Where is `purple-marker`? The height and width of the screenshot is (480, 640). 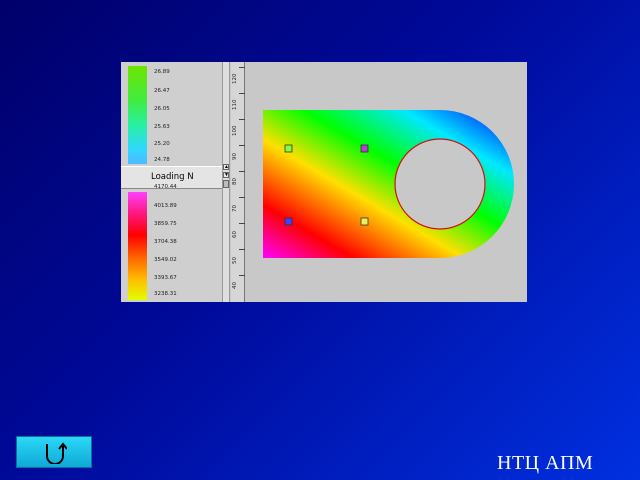
purple-marker is located at coordinates (364, 148).